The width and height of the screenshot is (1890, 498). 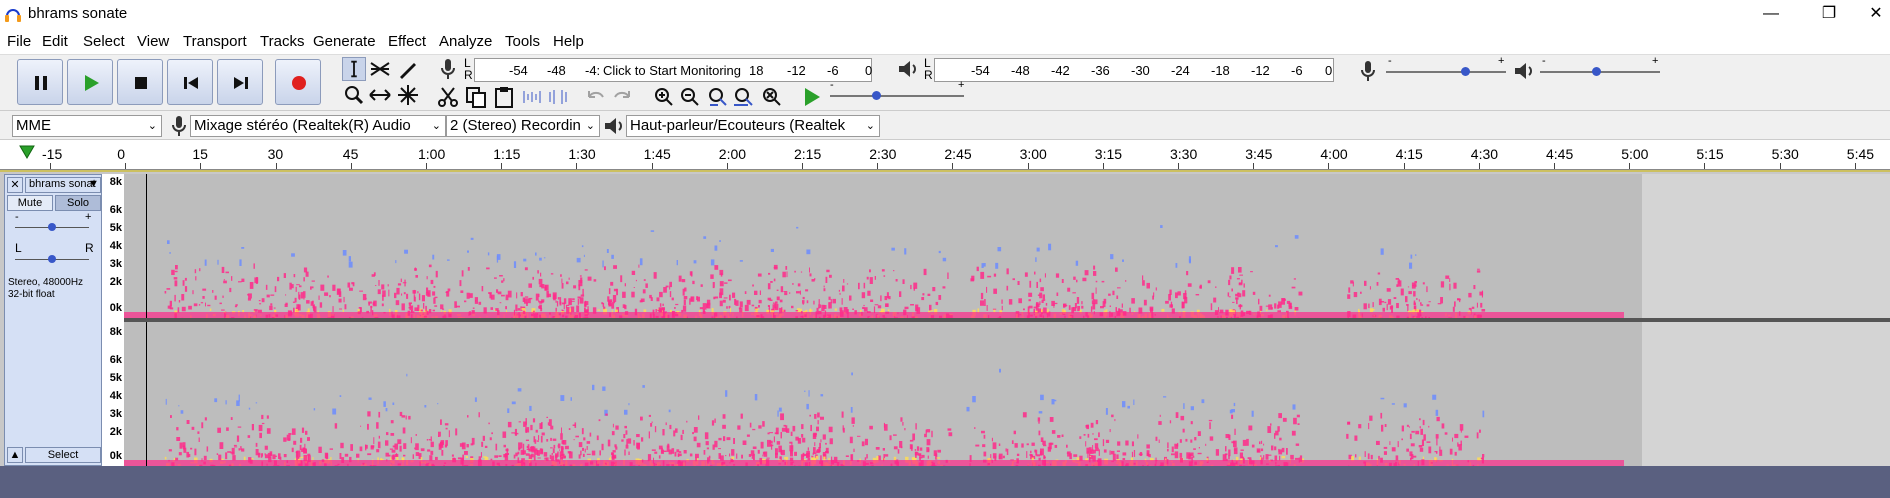 I want to click on menu-help: Help, so click(x=568, y=41).